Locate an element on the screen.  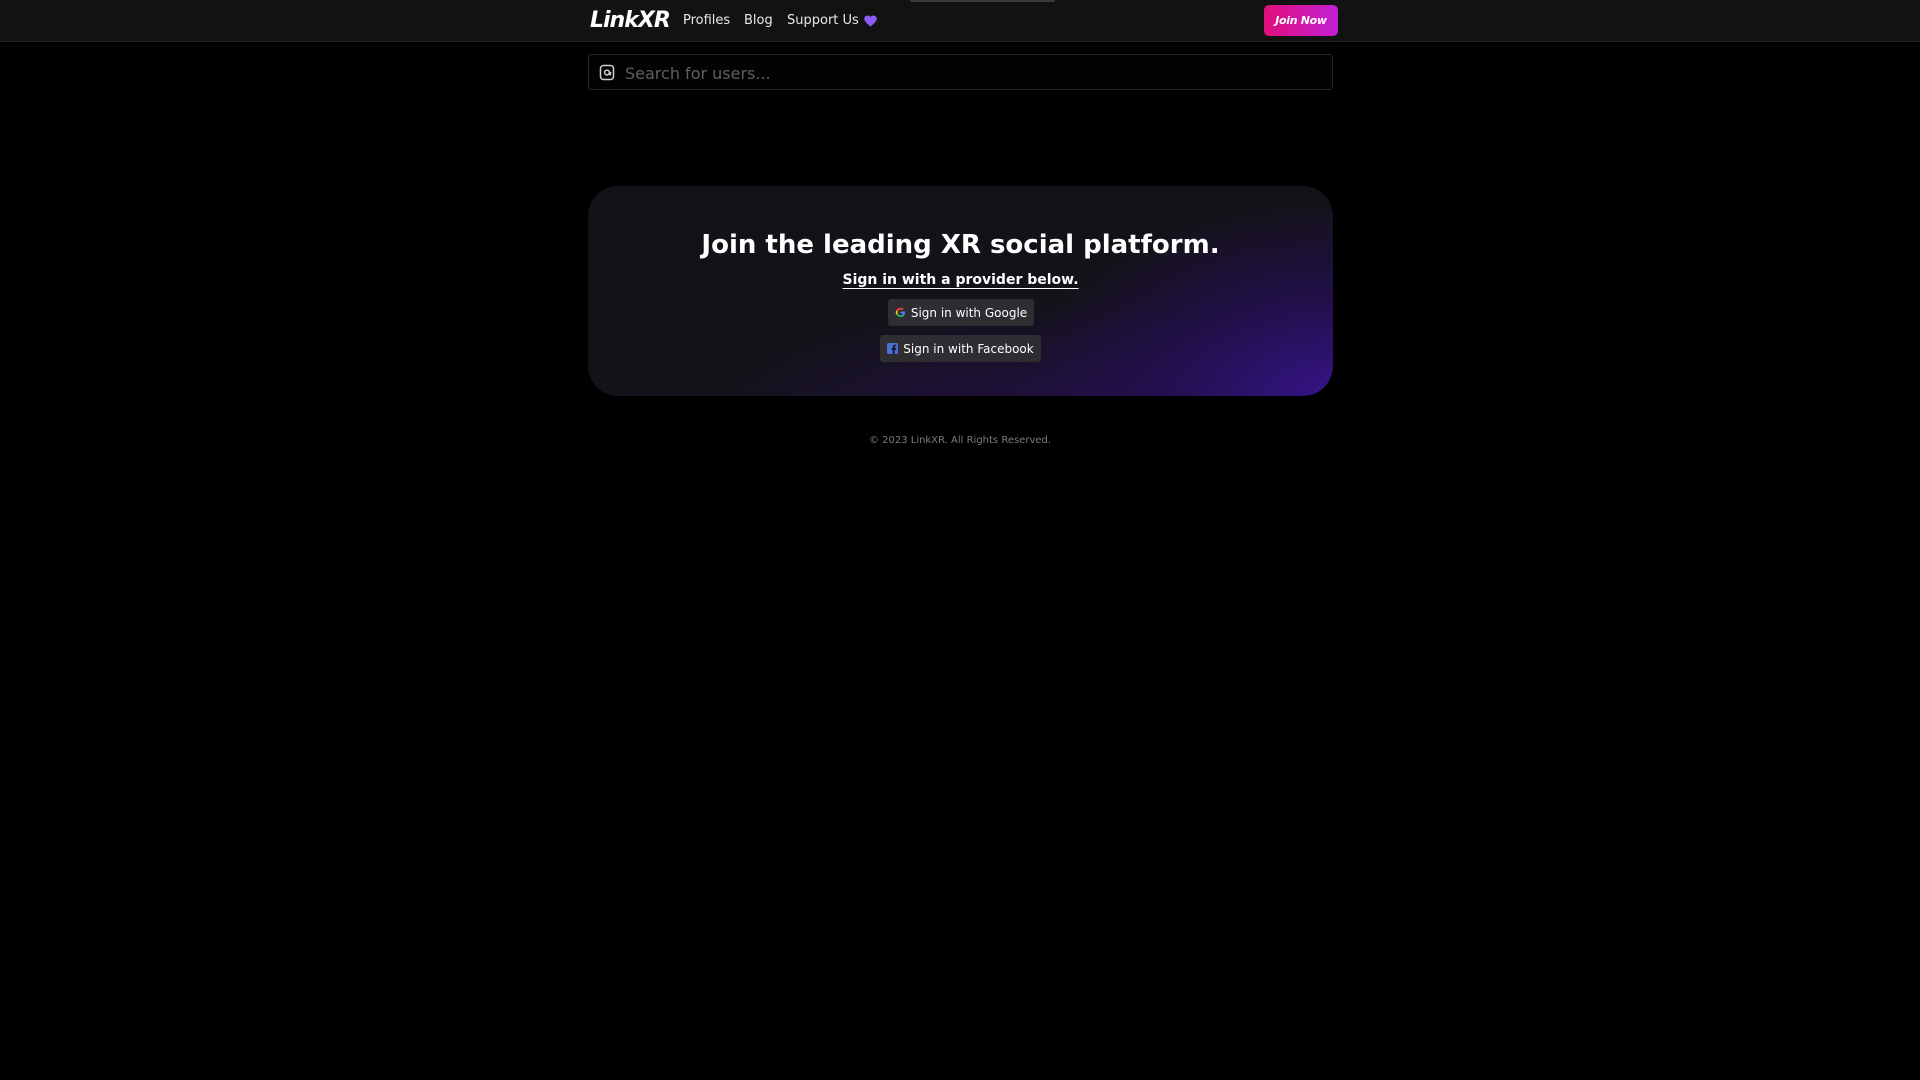
facebook-button-label: Sign in with Facebook is located at coordinates (968, 348).